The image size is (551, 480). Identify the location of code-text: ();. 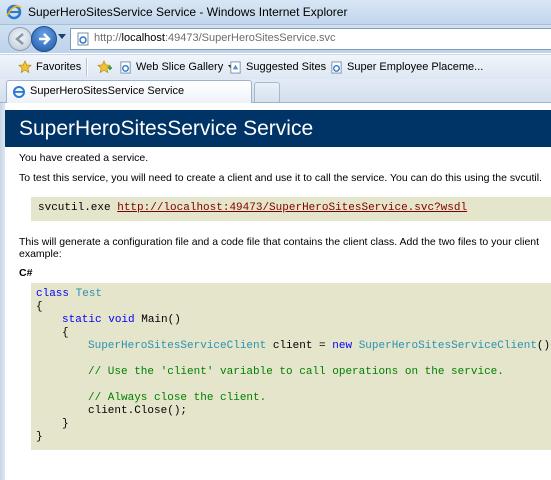
(543, 346).